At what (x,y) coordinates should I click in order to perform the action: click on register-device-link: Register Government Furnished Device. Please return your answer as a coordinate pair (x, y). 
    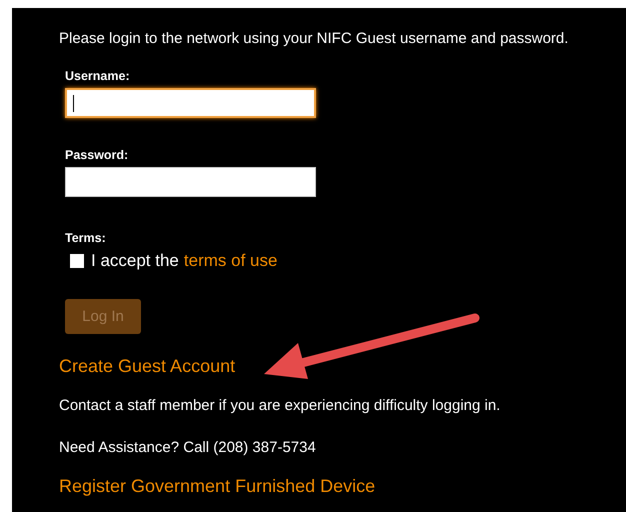
    Looking at the image, I should click on (217, 486).